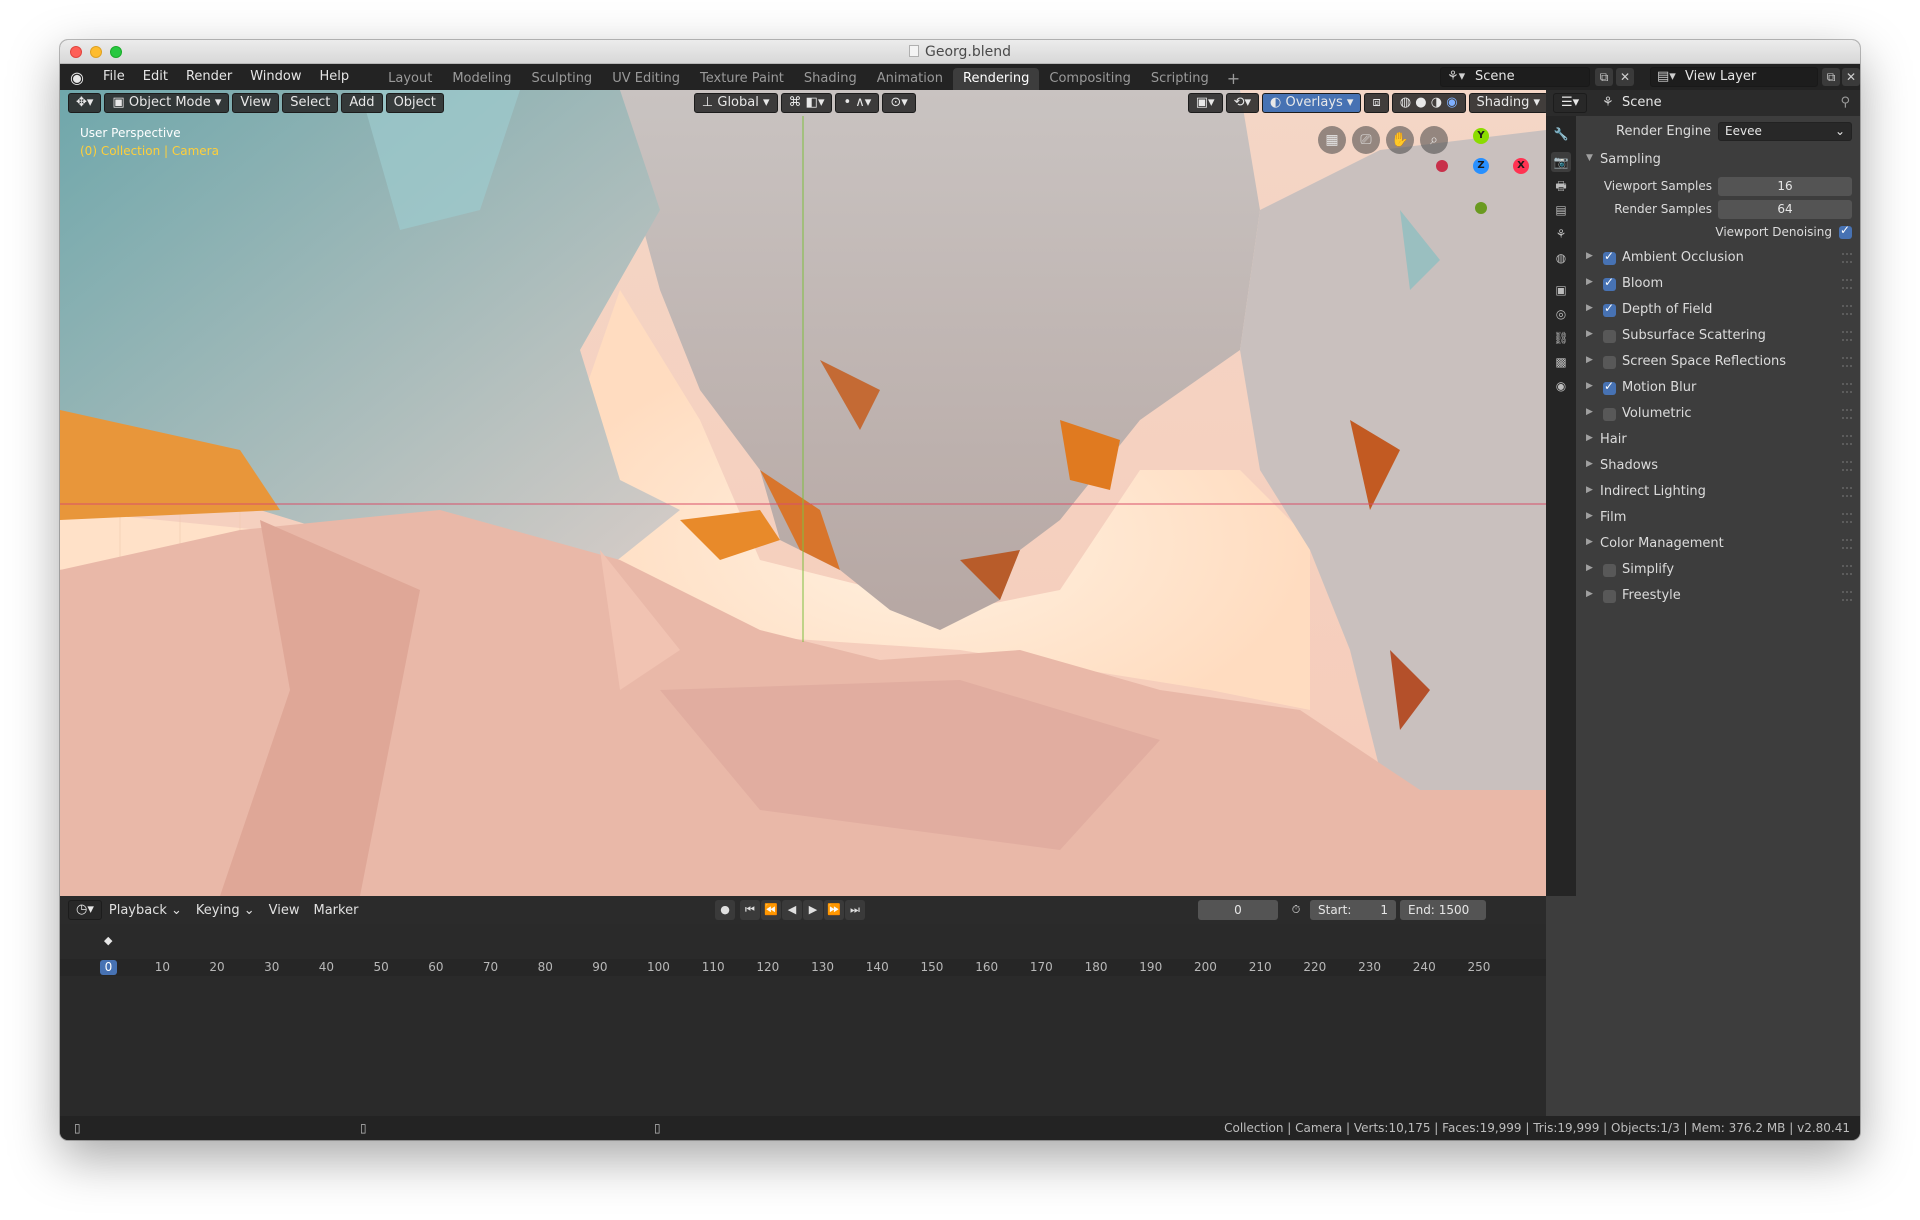 The width and height of the screenshot is (1920, 1220). I want to click on tab-compositing: Compositing, so click(1090, 79).